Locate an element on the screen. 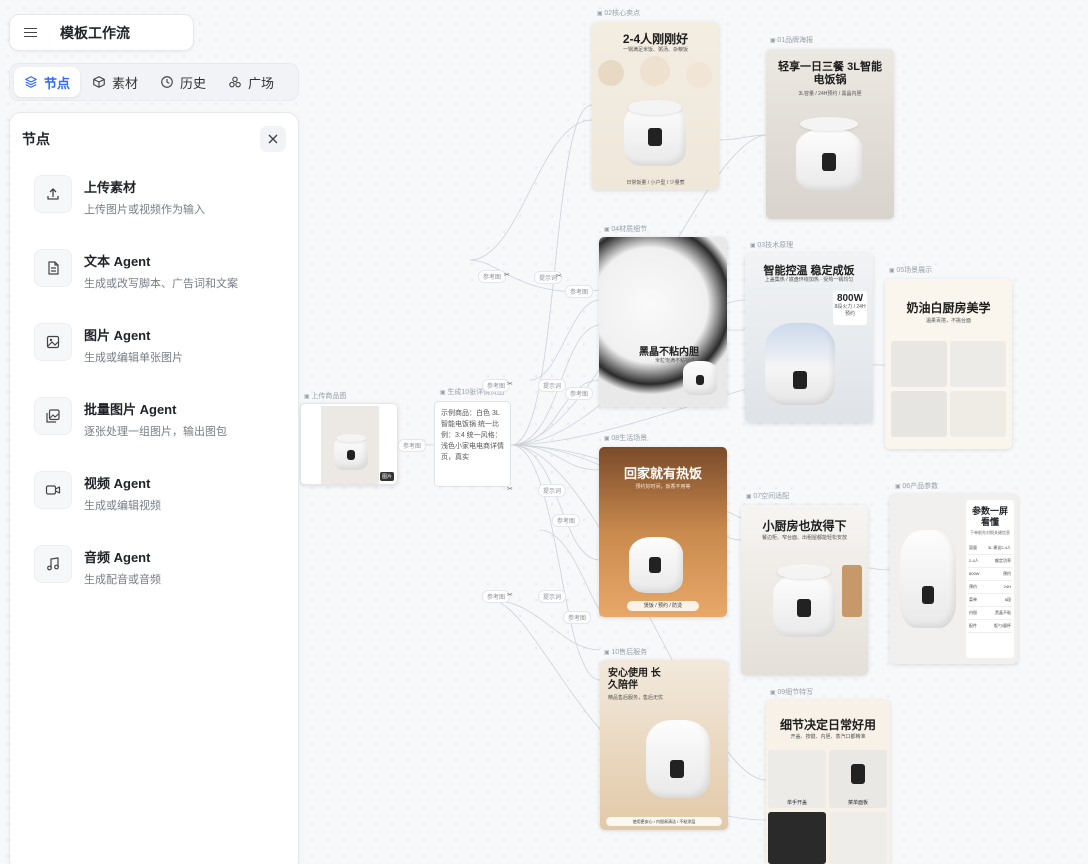 This screenshot has height=864, width=1088. card-07-sub: 餐边柜、窄台面、出租屋都能轻松安放 is located at coordinates (804, 538).